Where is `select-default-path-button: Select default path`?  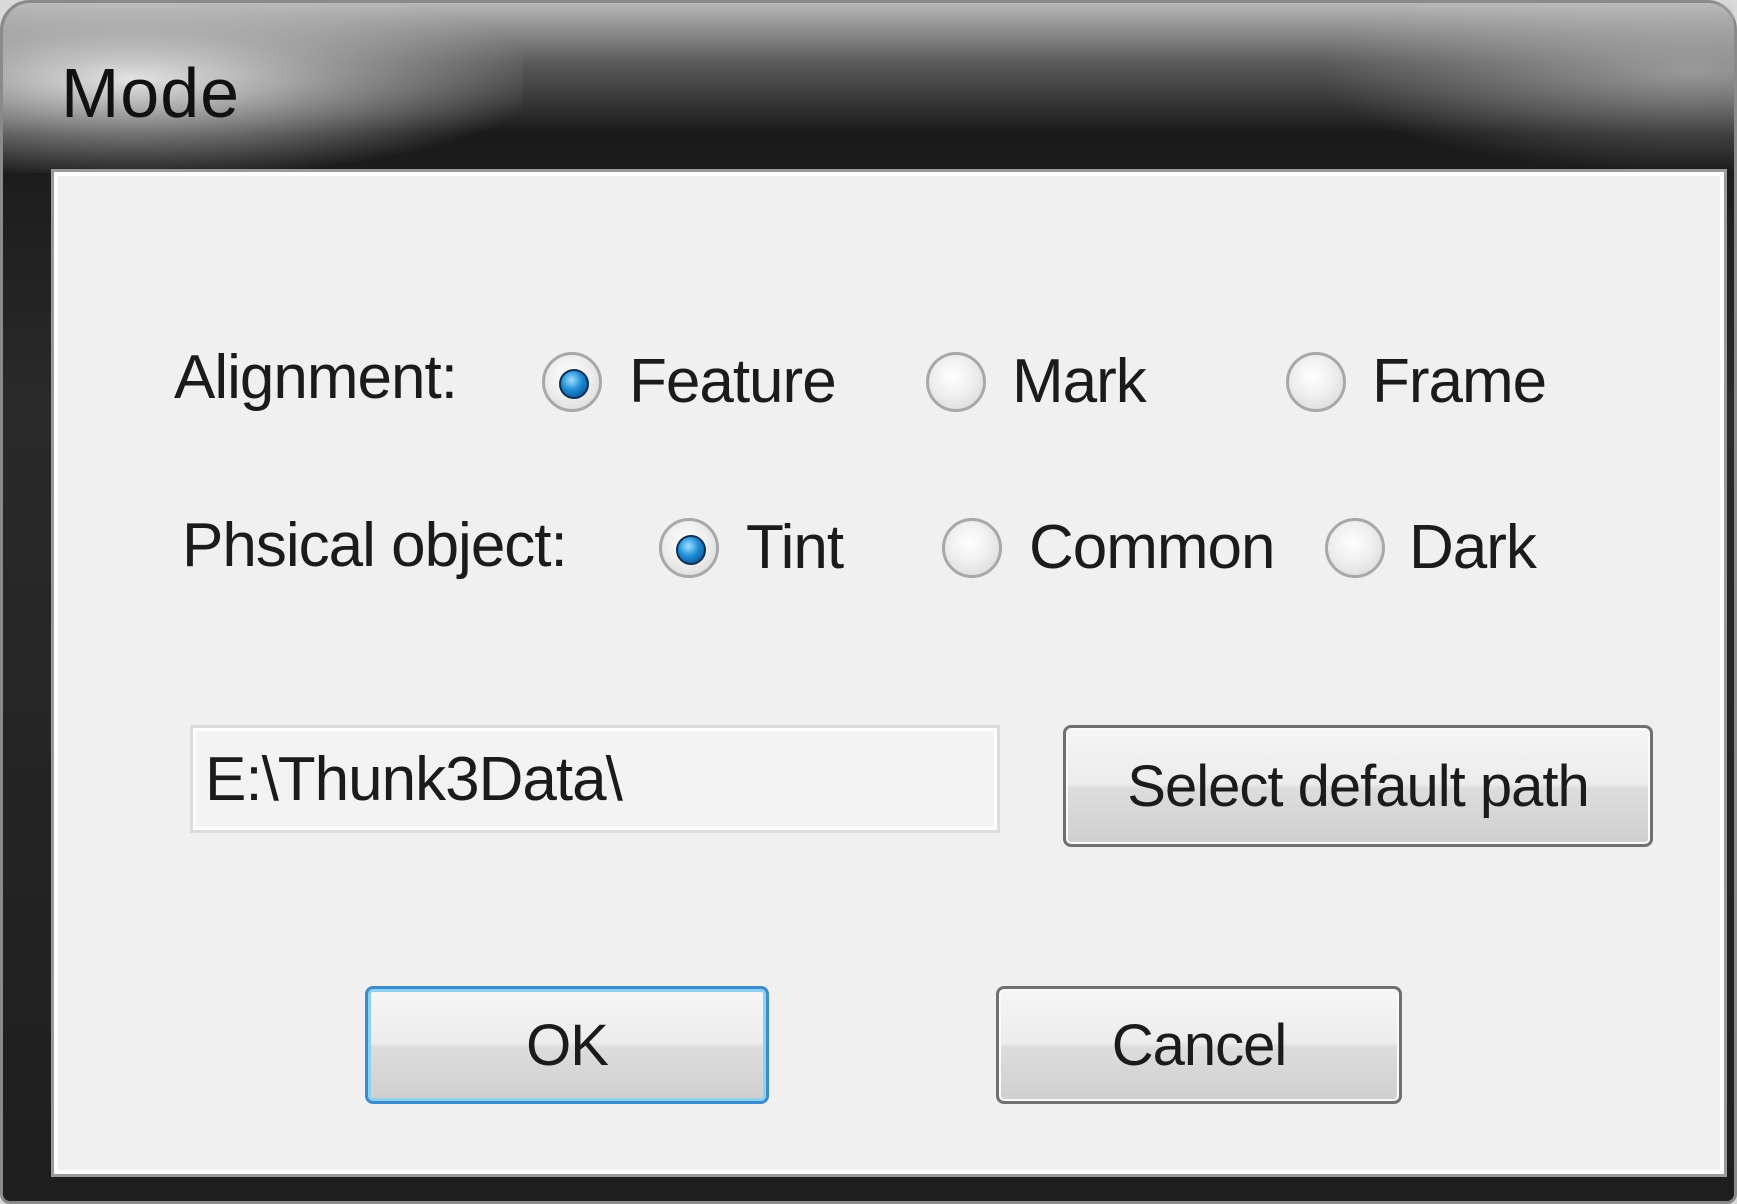
select-default-path-button: Select default path is located at coordinates (1358, 786).